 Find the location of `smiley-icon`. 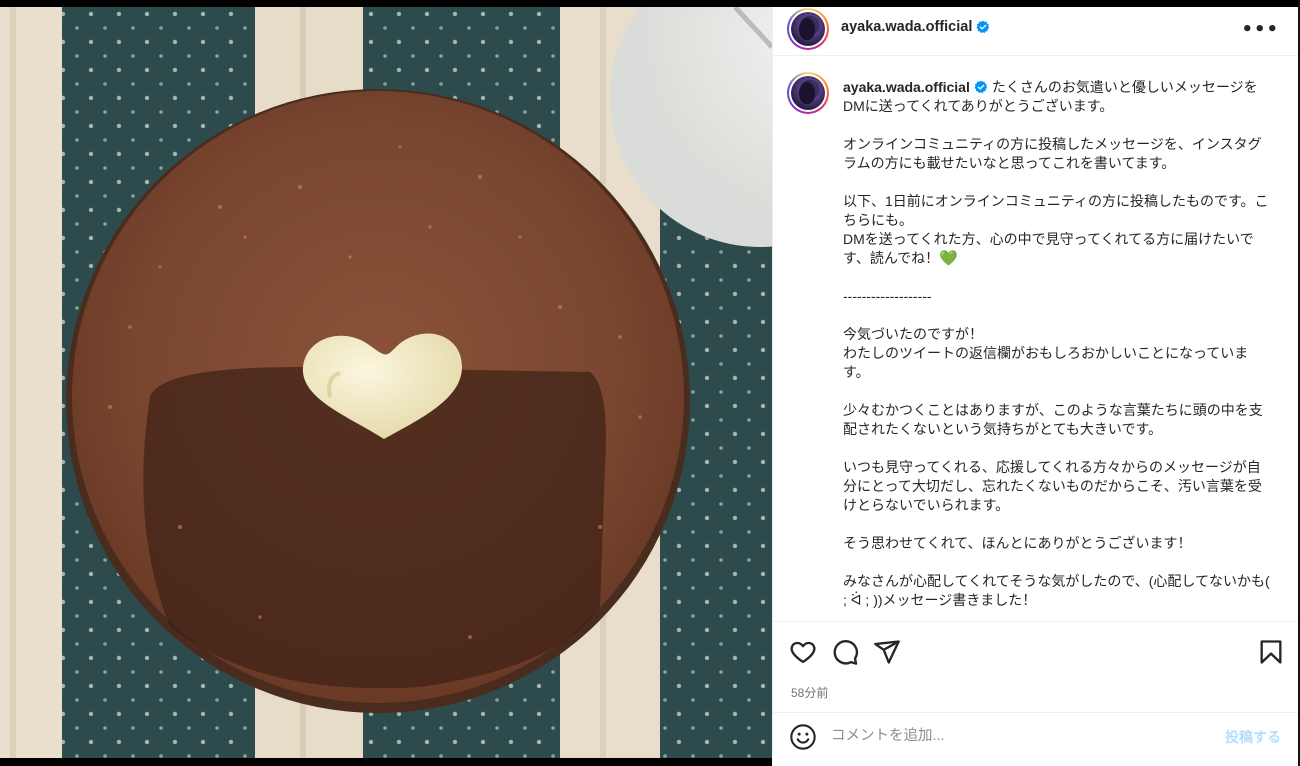

smiley-icon is located at coordinates (803, 737).